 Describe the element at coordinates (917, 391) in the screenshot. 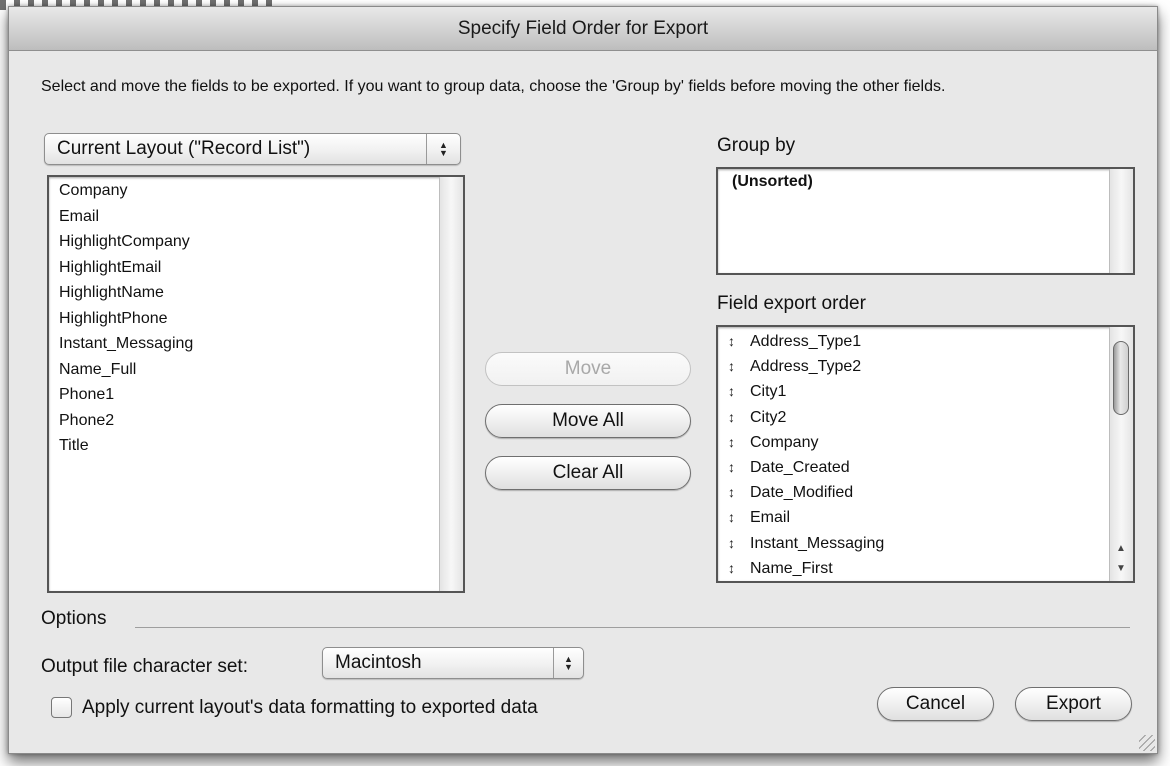

I see `export-order-item: ↕ City1` at that location.